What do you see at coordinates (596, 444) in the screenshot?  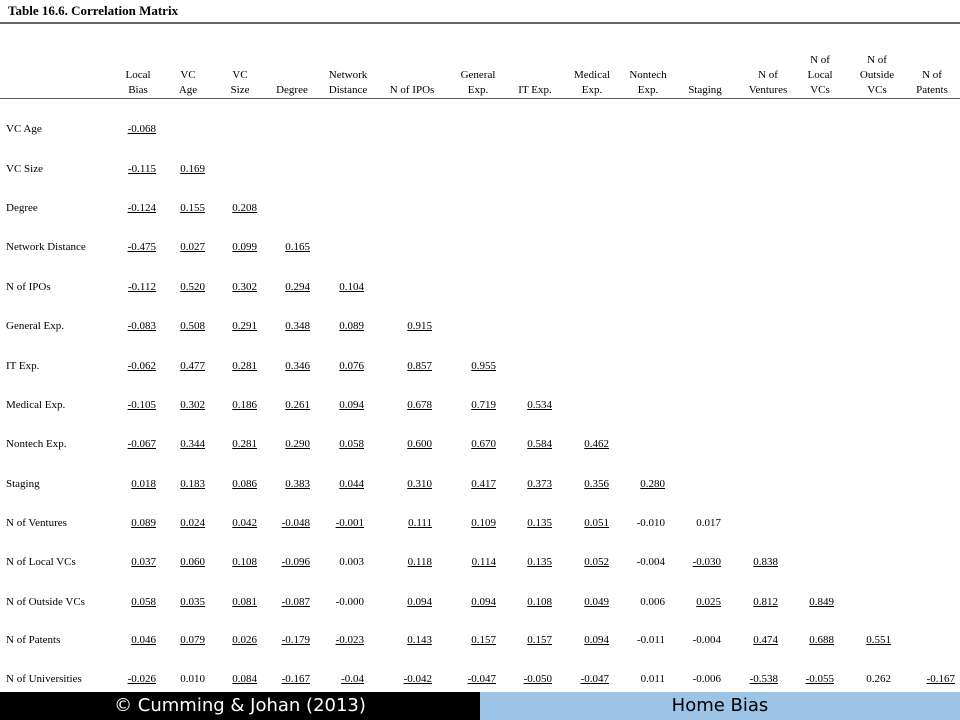 I see `table-cell: 0.462` at bounding box center [596, 444].